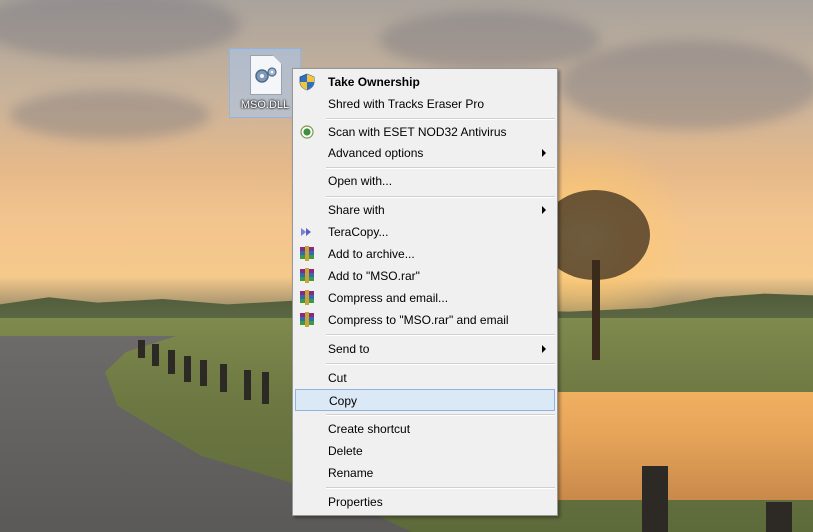  Describe the element at coordinates (266, 75) in the screenshot. I see `gear-icon` at that location.